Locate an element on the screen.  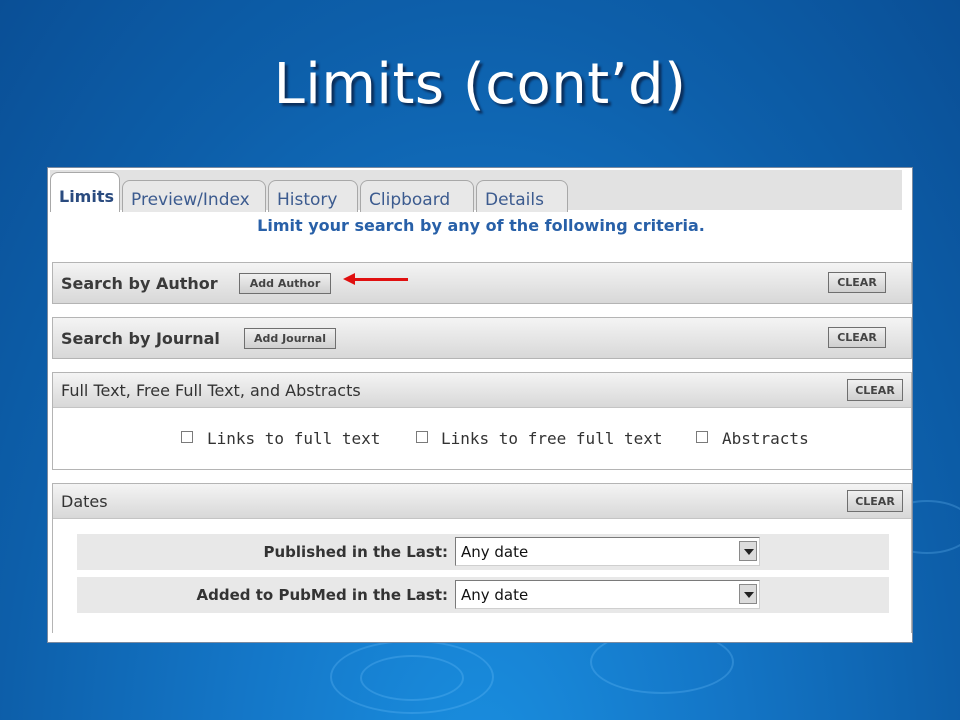
added-date-select: Any date is located at coordinates (607, 594).